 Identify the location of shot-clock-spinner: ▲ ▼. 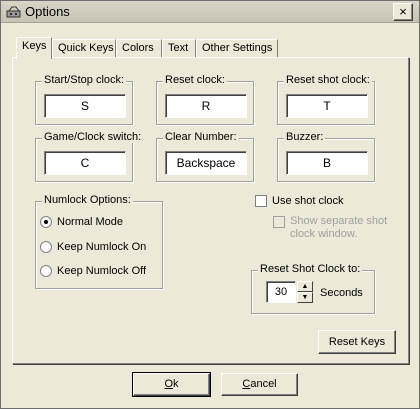
(305, 292).